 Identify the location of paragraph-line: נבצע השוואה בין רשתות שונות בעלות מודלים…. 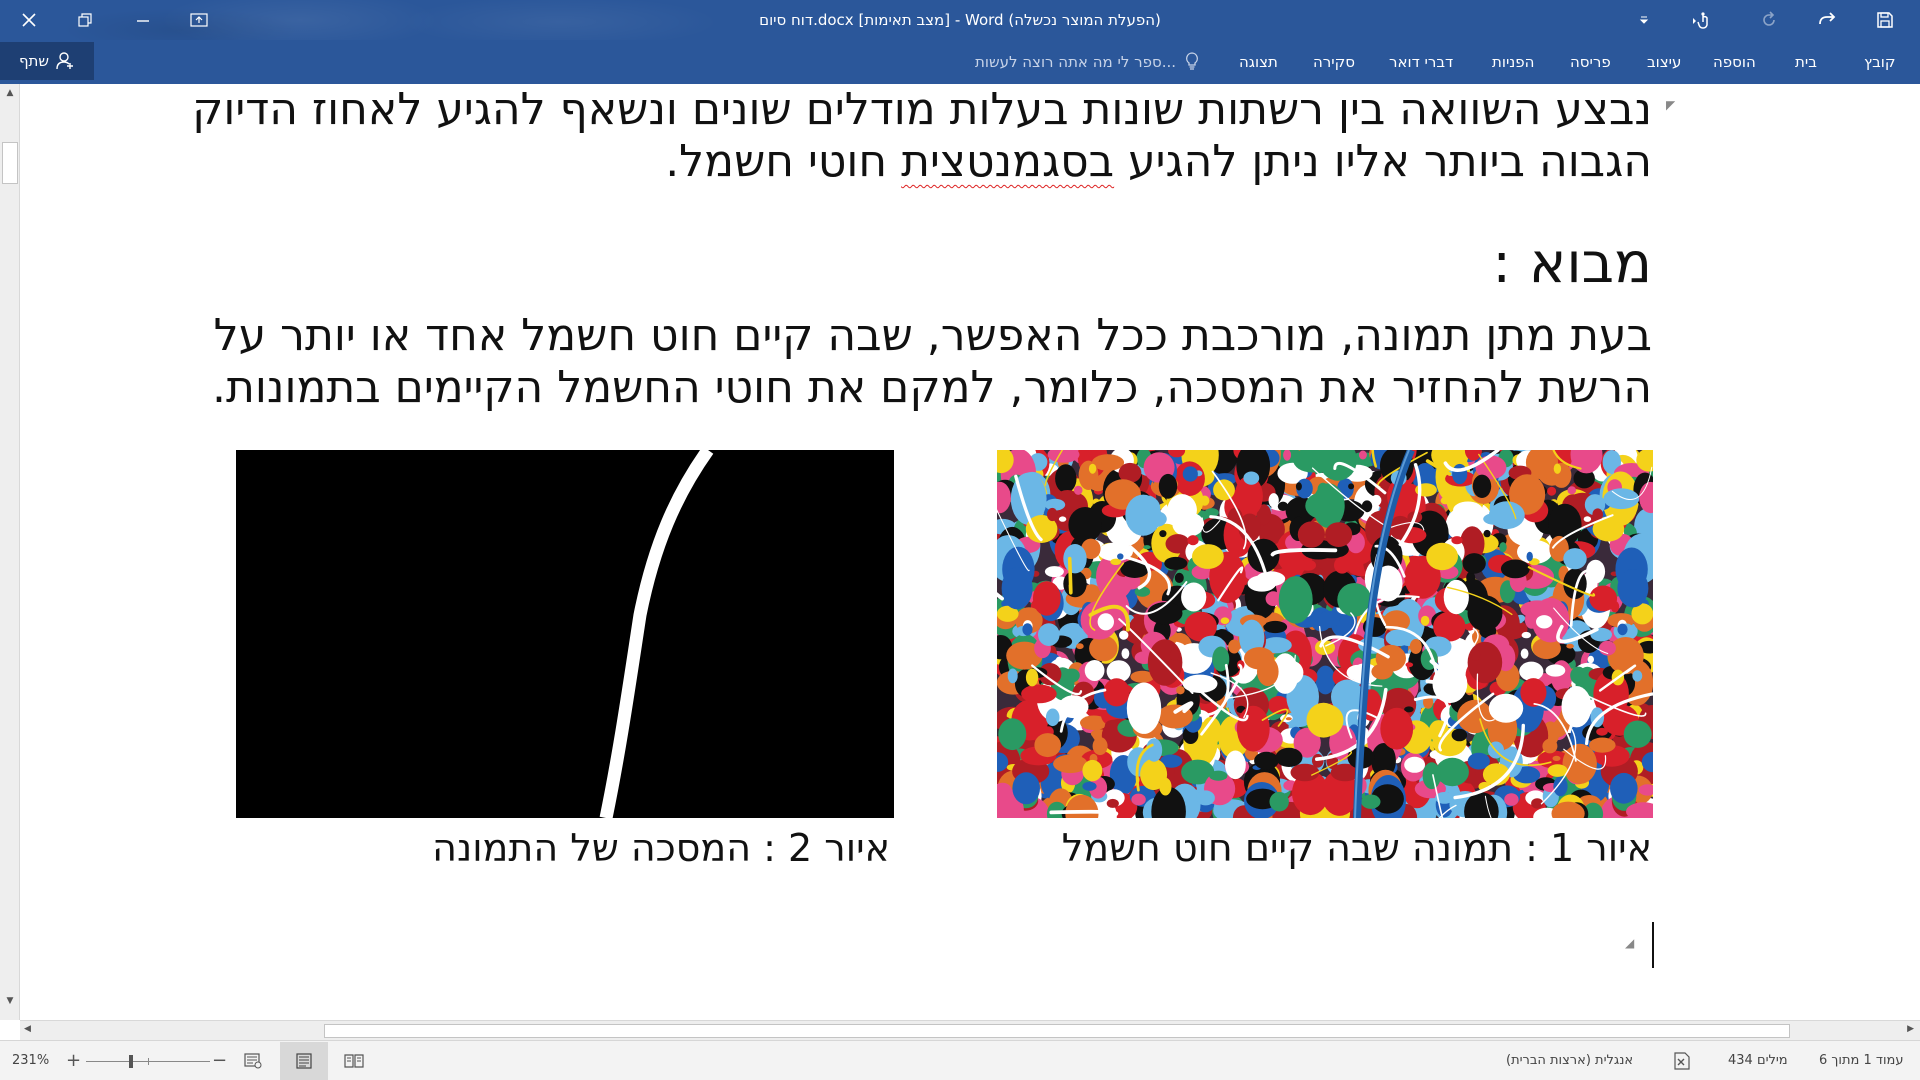
(922, 110).